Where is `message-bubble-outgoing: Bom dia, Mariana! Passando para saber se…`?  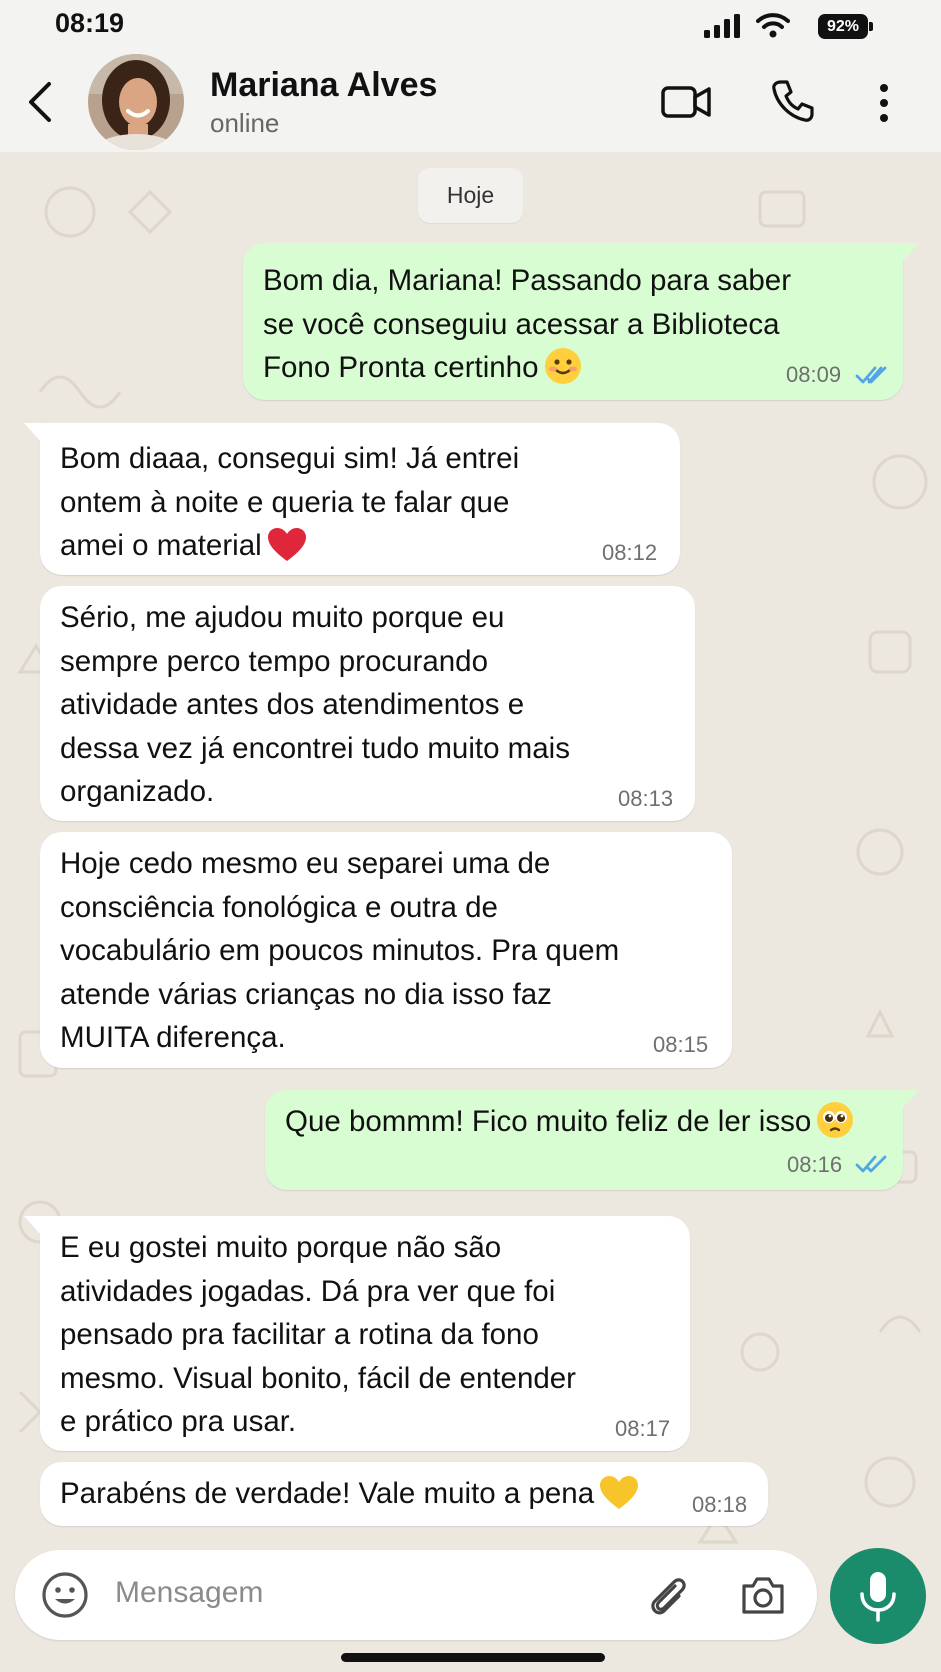 message-bubble-outgoing: Bom dia, Mariana! Passando para saber se… is located at coordinates (581, 321).